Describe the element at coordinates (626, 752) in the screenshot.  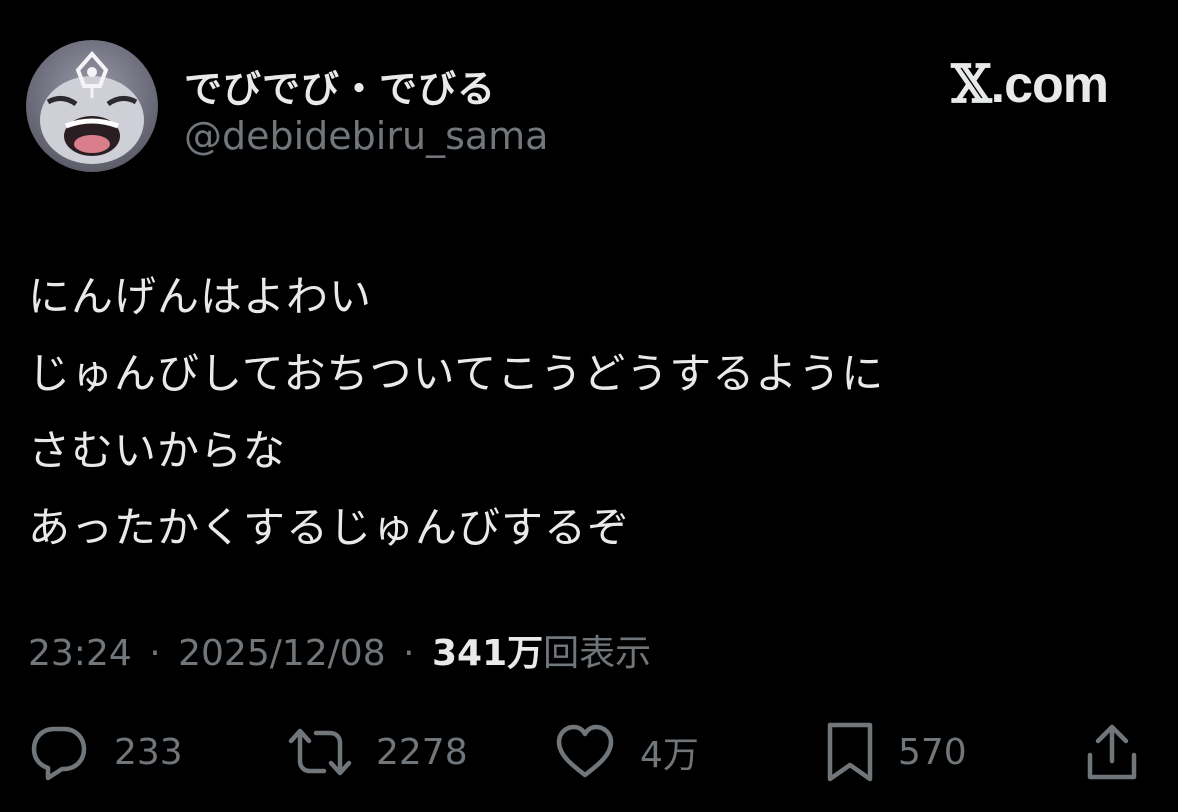
I see `like-button: 4万` at that location.